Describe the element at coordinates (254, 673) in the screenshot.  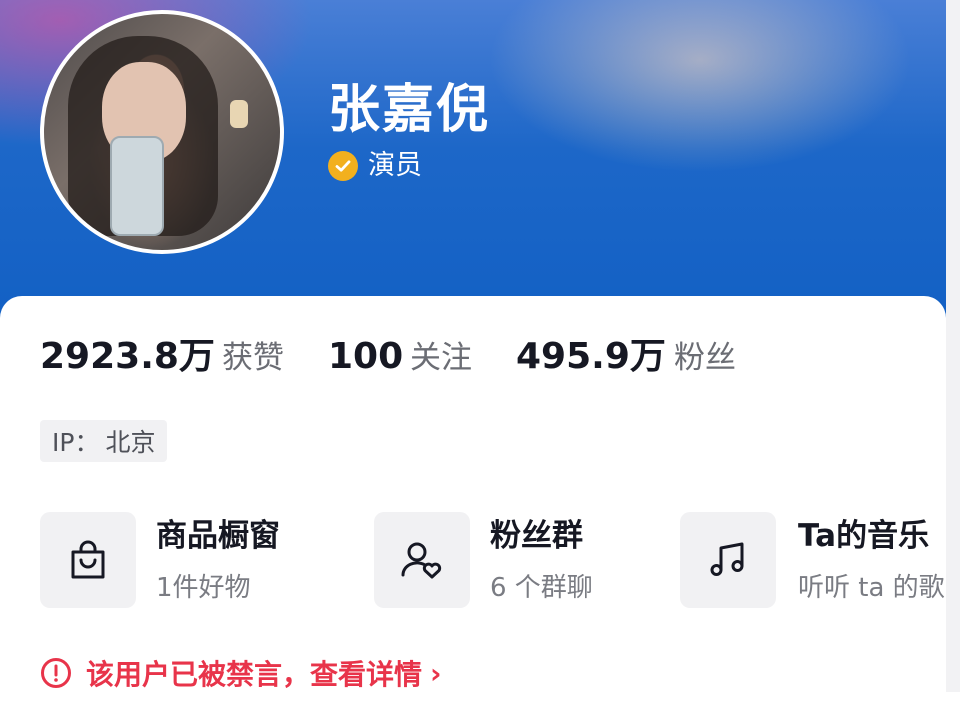
I see `ban-notice-text: 该用户已被禁言，查看详情` at that location.